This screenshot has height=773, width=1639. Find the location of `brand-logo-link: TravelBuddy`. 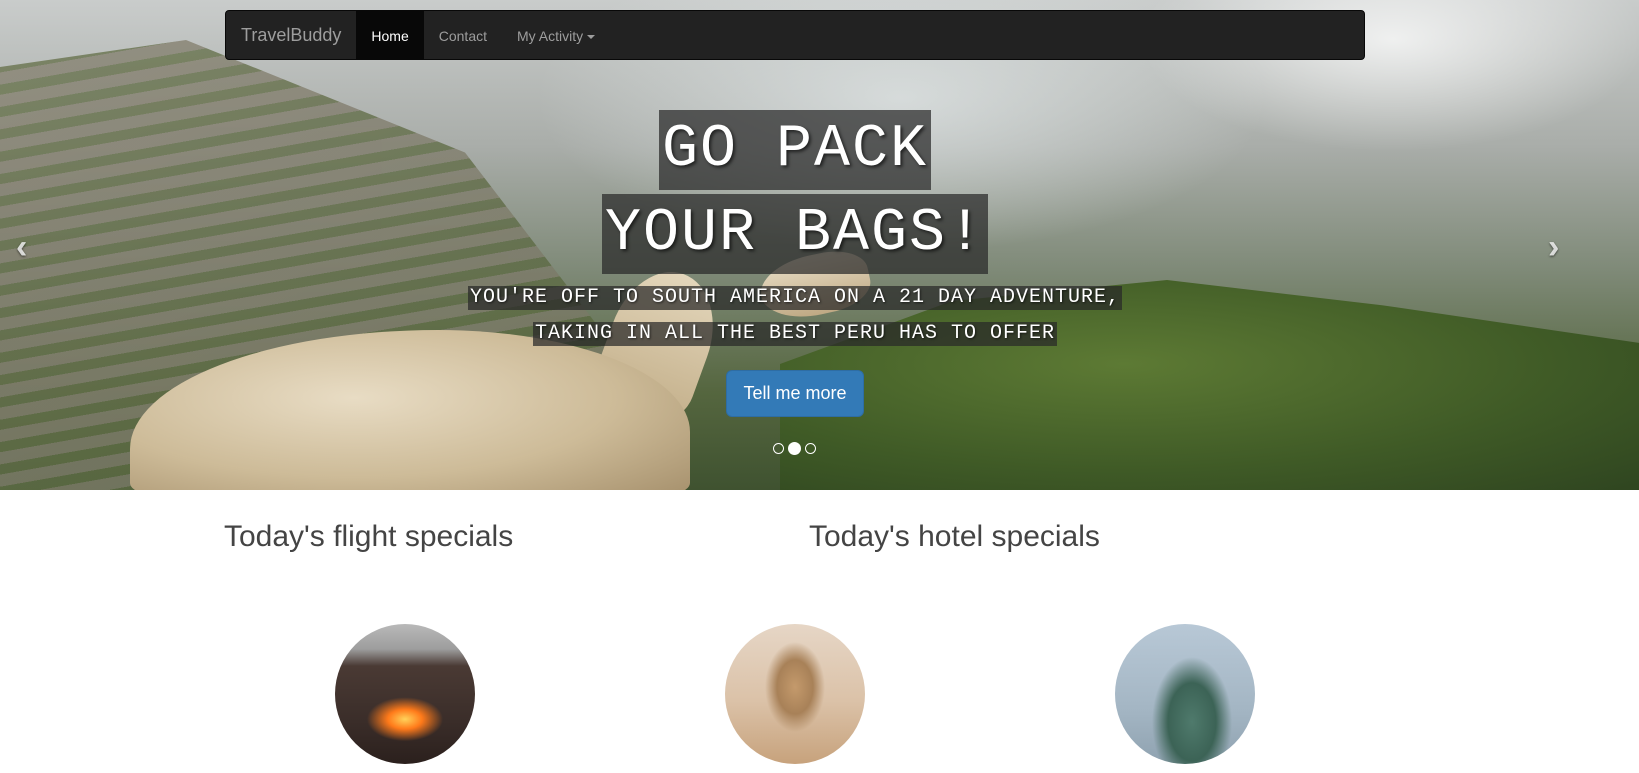

brand-logo-link: TravelBuddy is located at coordinates (291, 35).